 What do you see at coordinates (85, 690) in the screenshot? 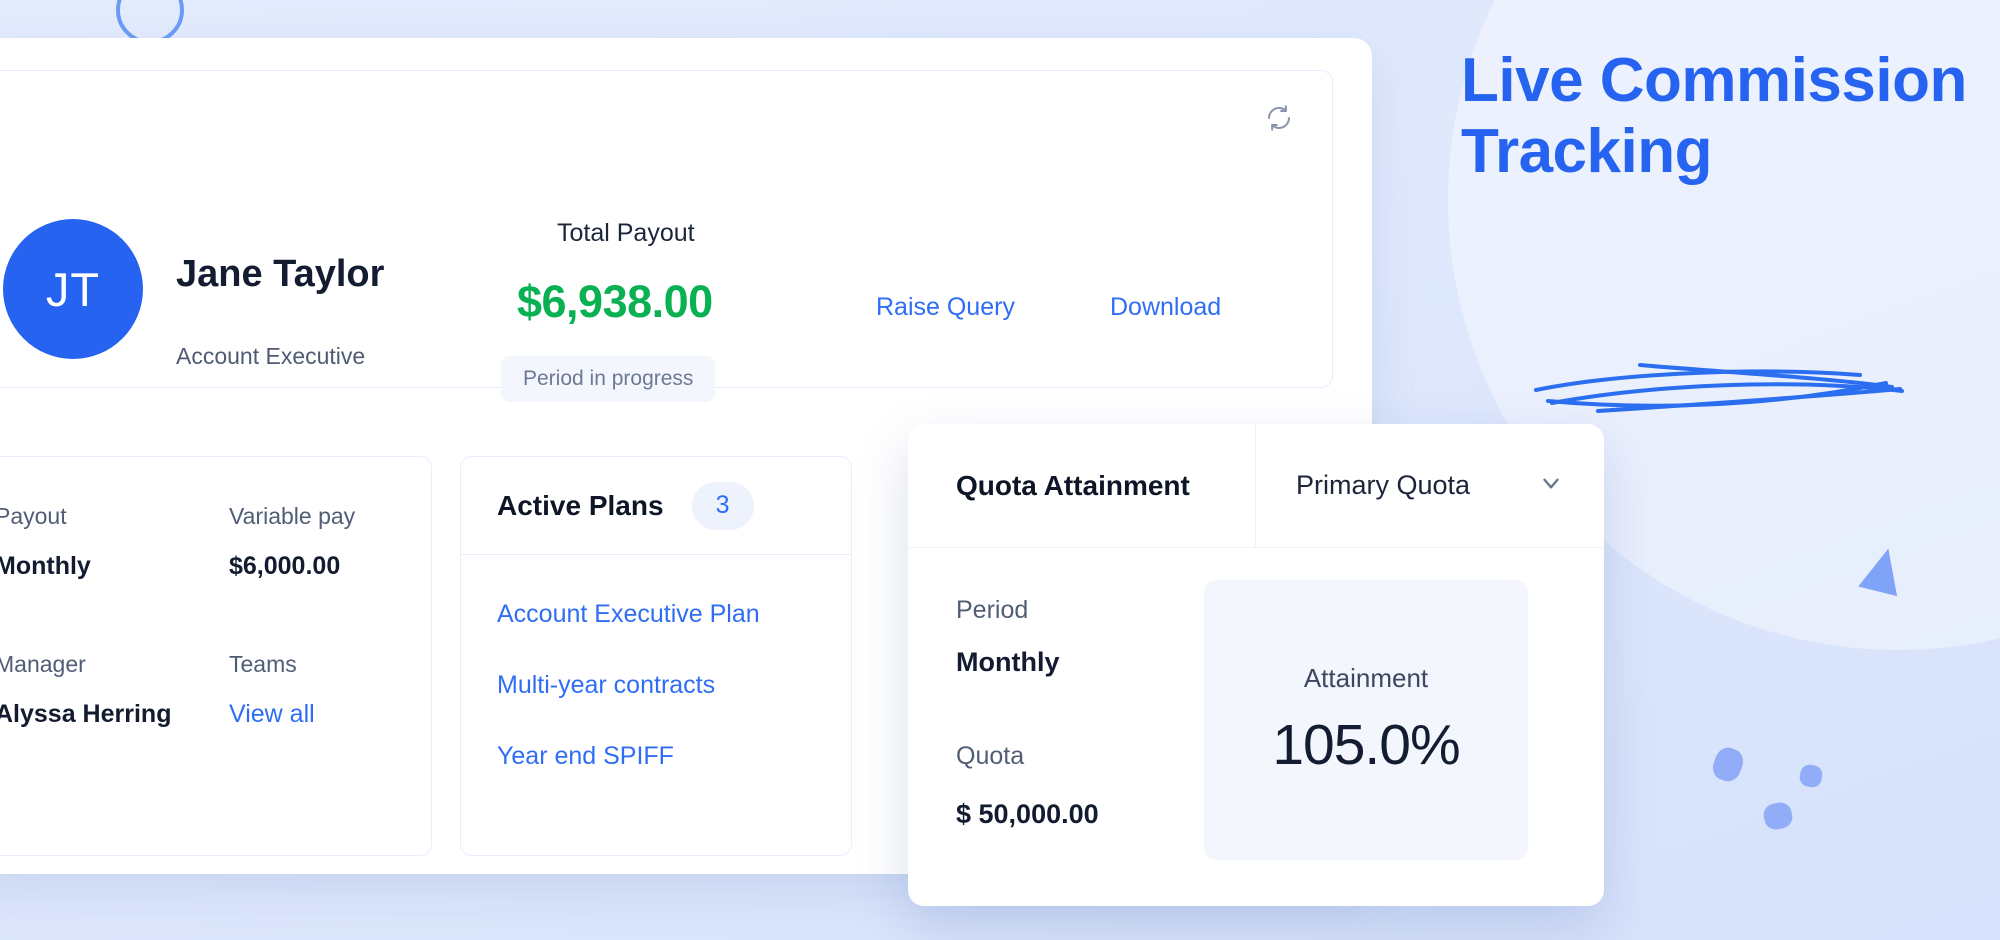
I see `detail-manager: Manager Alyssa Herring` at bounding box center [85, 690].